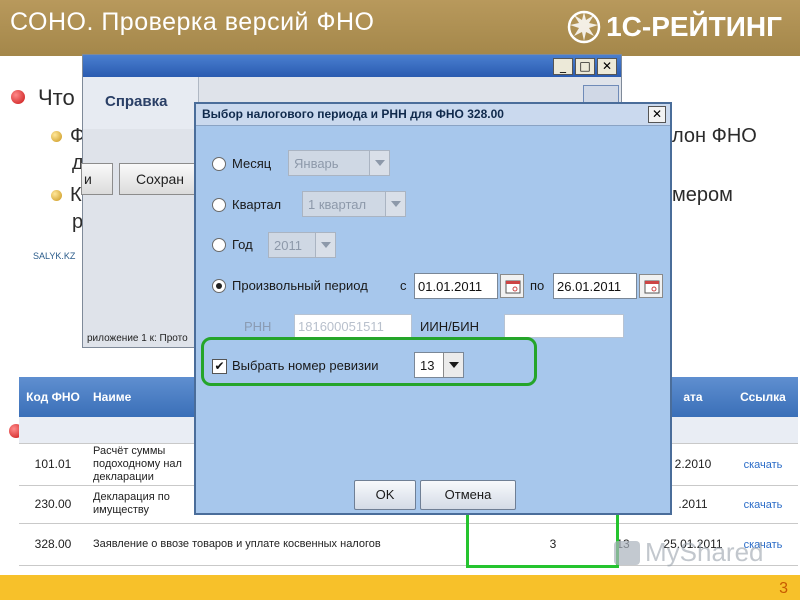 This screenshot has height=600, width=800. What do you see at coordinates (456, 286) in the screenshot?
I see `date-from-input: 01.01.2011` at bounding box center [456, 286].